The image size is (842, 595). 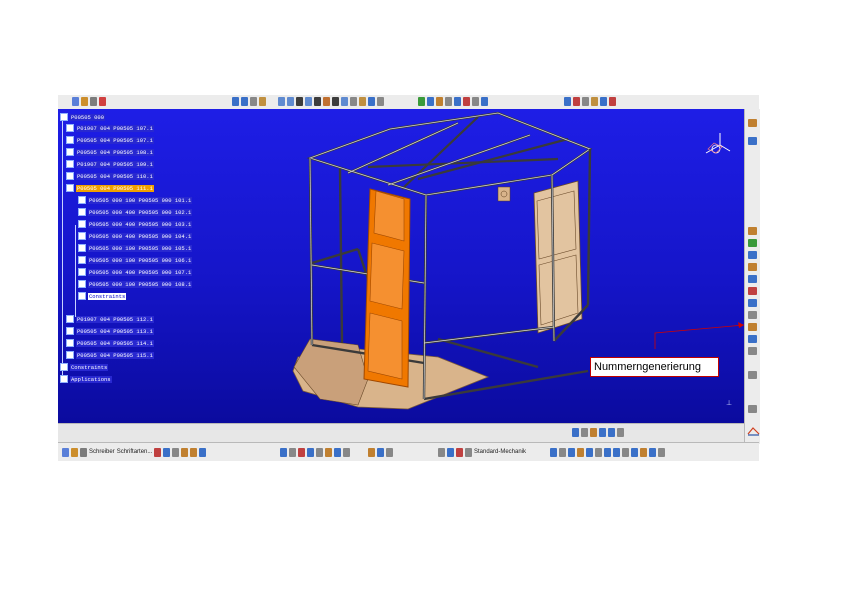 What do you see at coordinates (752, 255) in the screenshot?
I see `new-part-icon` at bounding box center [752, 255].